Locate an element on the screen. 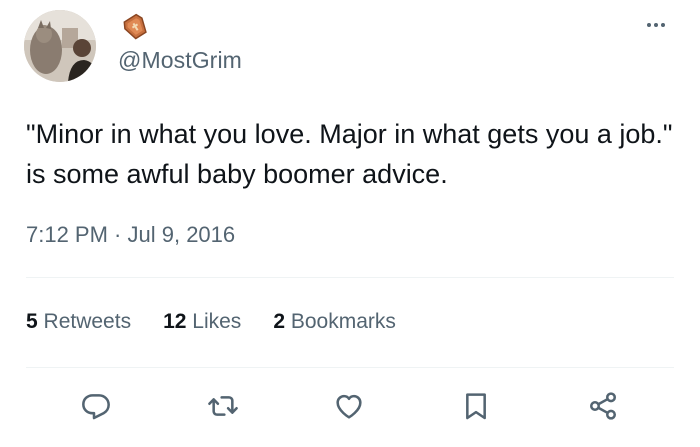  bookmarks-count: 2 is located at coordinates (279, 321).